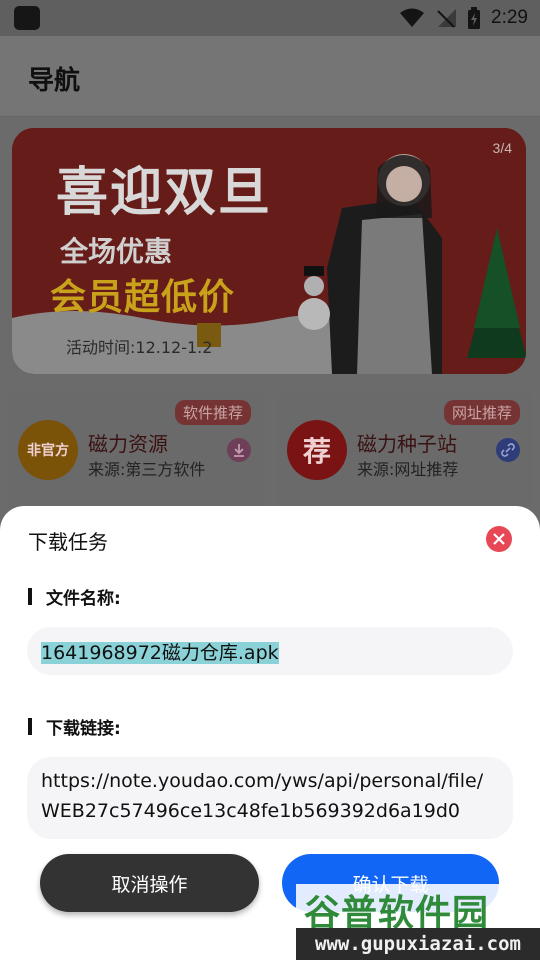 This screenshot has width=540, height=960. What do you see at coordinates (239, 450) in the screenshot?
I see `download-icon` at bounding box center [239, 450].